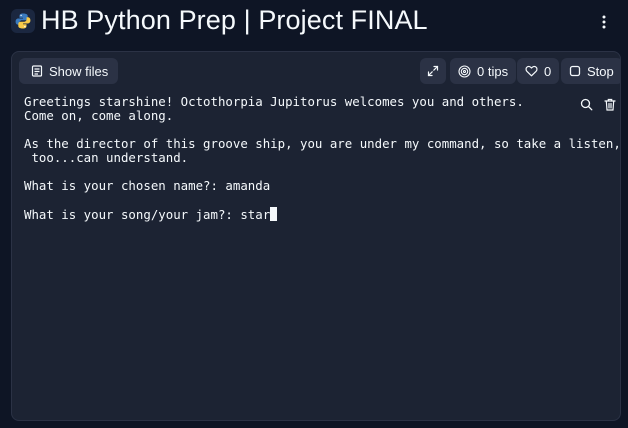 The image size is (628, 428). What do you see at coordinates (464, 71) in the screenshot?
I see `tip-coin-icon` at bounding box center [464, 71].